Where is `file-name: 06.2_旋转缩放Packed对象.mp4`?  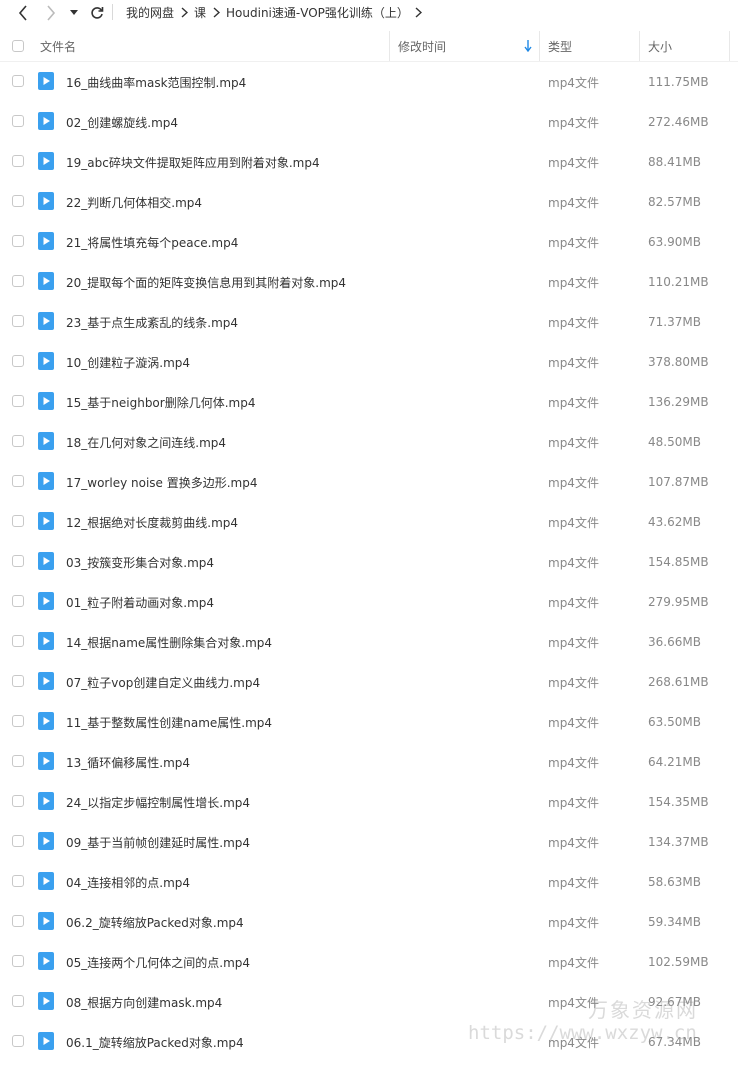 file-name: 06.2_旋转缩放Packed对象.mp4 is located at coordinates (155, 922).